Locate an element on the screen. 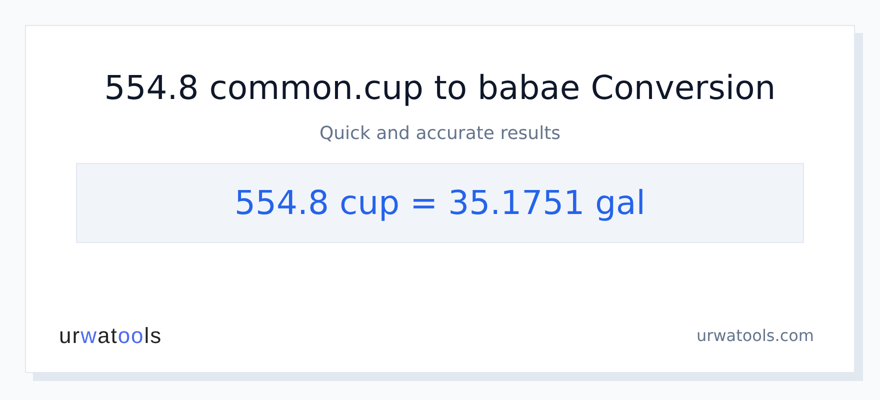 The image size is (880, 400). site-url: urwatools.com is located at coordinates (755, 335).